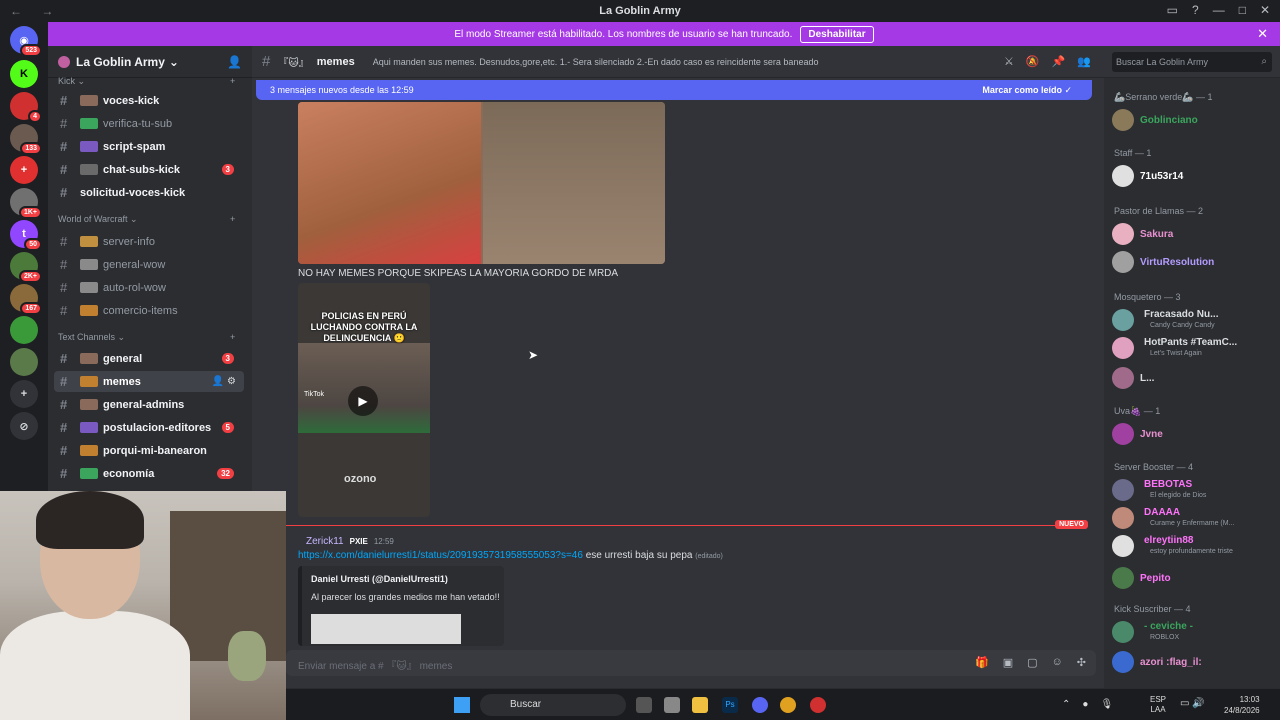 The height and width of the screenshot is (720, 1280). I want to click on maximize-icon: □, so click(1242, 10).